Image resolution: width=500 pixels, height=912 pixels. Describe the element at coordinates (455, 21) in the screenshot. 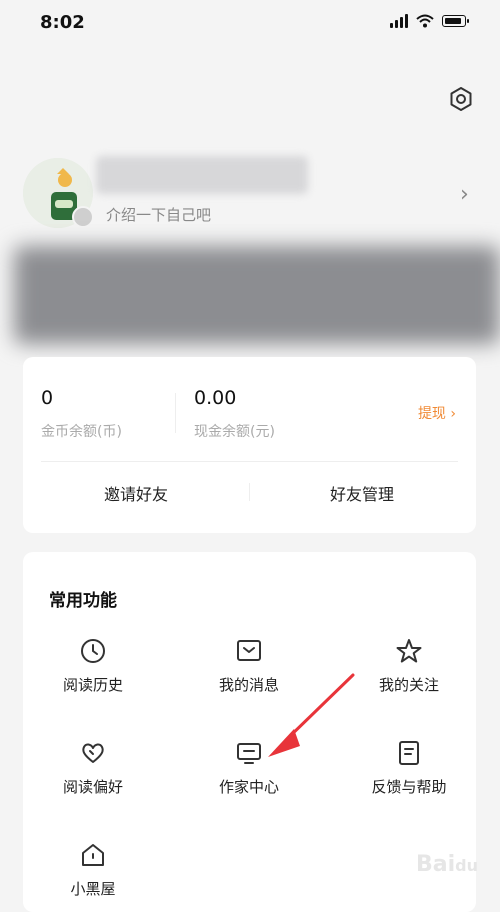

I see `battery-icon` at that location.